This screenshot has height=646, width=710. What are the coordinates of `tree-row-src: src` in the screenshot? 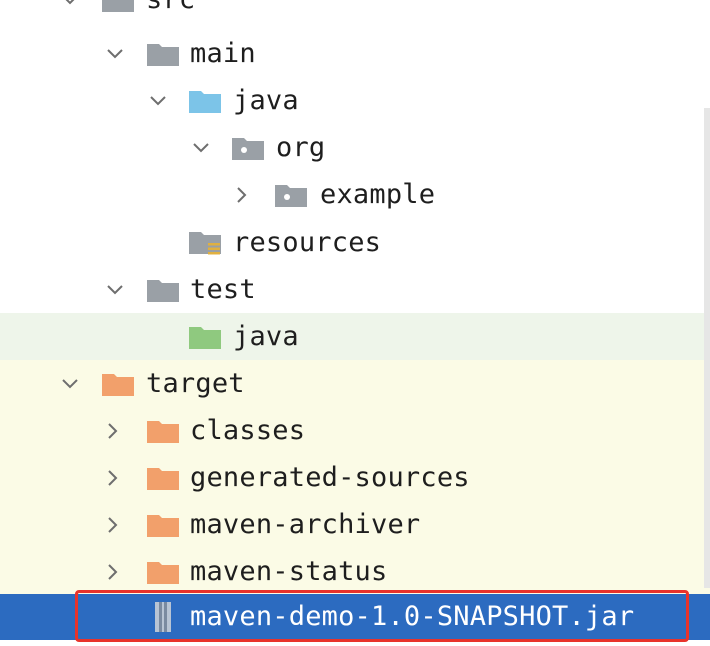 It's located at (355, 11).